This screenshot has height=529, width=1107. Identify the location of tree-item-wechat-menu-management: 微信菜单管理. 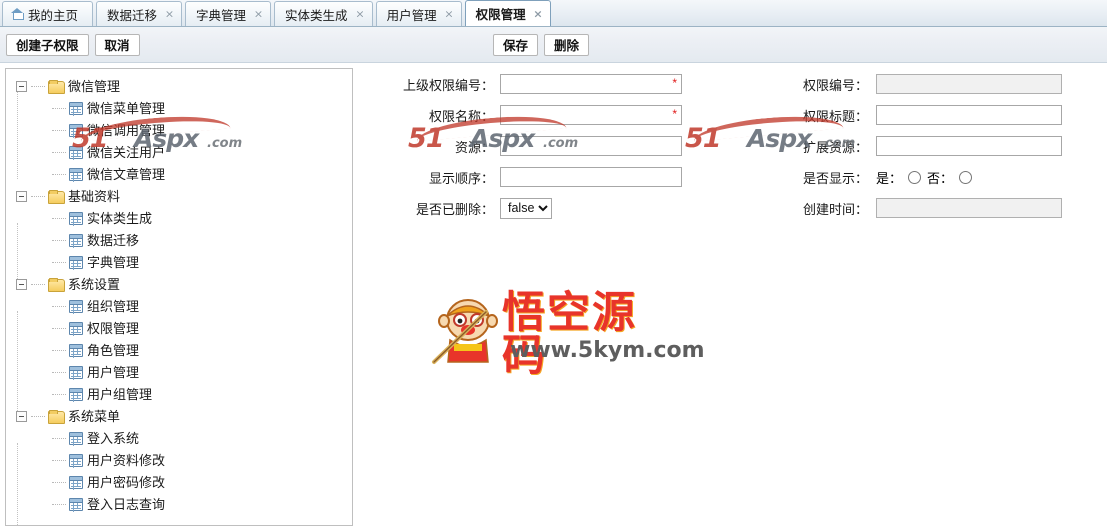
(181, 108).